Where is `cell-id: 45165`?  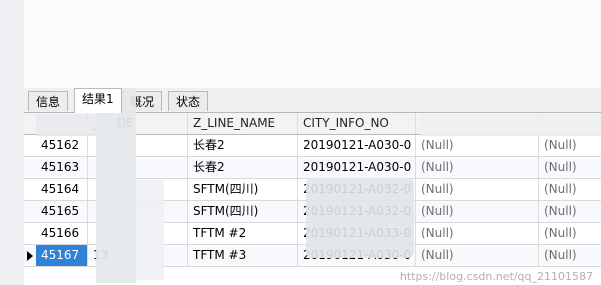 cell-id: 45165 is located at coordinates (62, 211).